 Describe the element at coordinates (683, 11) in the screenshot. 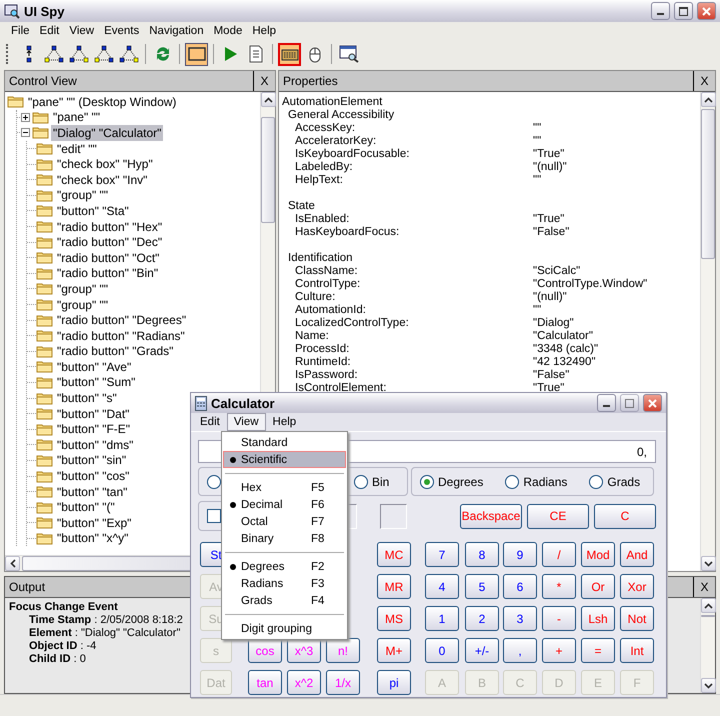

I see `maximize-button` at that location.